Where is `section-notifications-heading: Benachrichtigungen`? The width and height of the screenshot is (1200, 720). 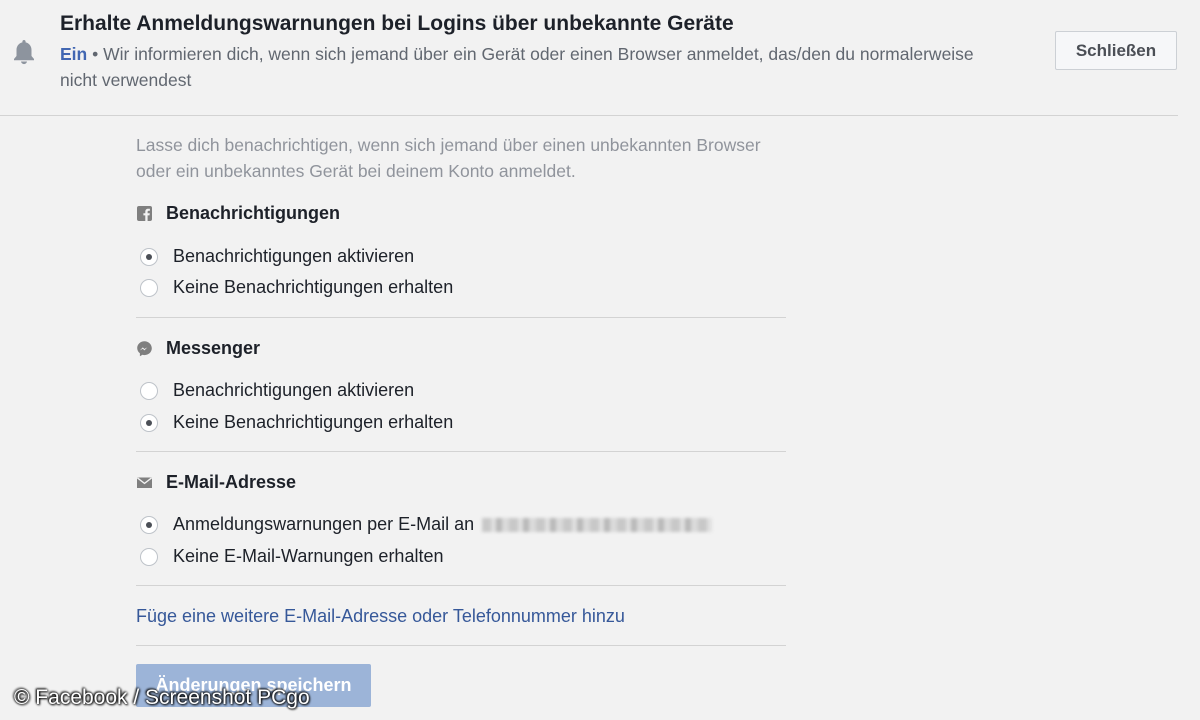
section-notifications-heading: Benachrichtigungen is located at coordinates (238, 213).